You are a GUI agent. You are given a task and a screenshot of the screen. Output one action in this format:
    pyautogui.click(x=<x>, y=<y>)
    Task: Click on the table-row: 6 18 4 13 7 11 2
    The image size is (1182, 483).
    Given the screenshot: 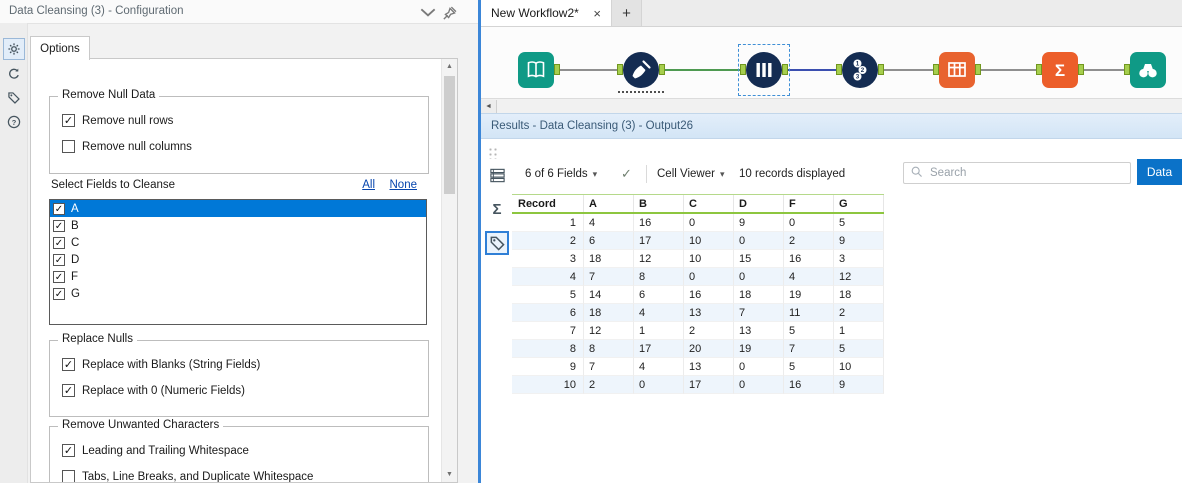 What is the action you would take?
    pyautogui.click(x=698, y=313)
    